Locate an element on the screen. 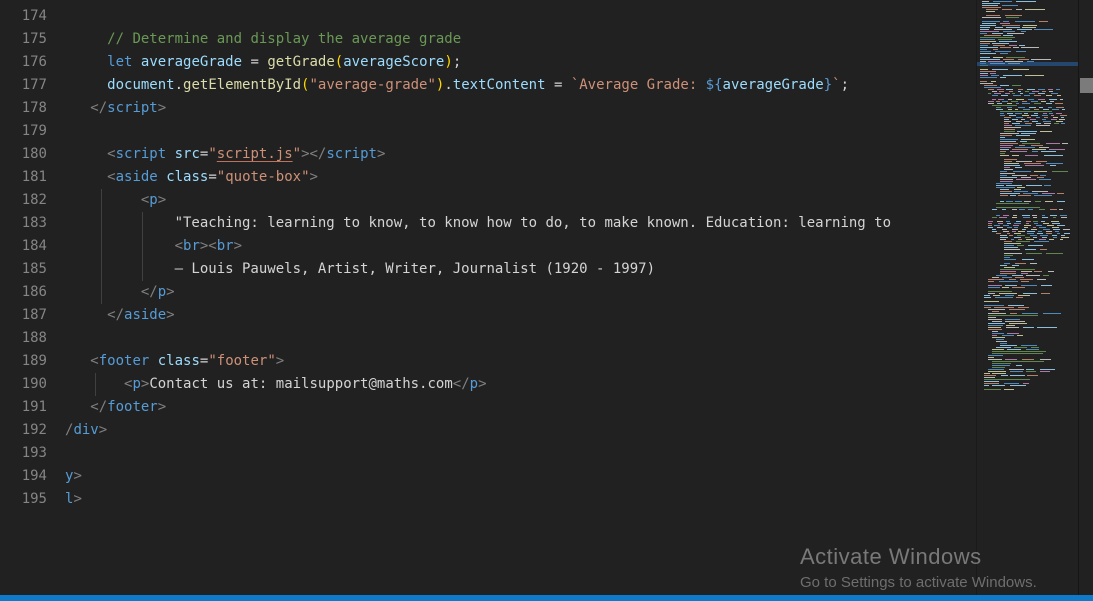 Image resolution: width=1093 pixels, height=601 pixels. status-bar is located at coordinates (546, 598).